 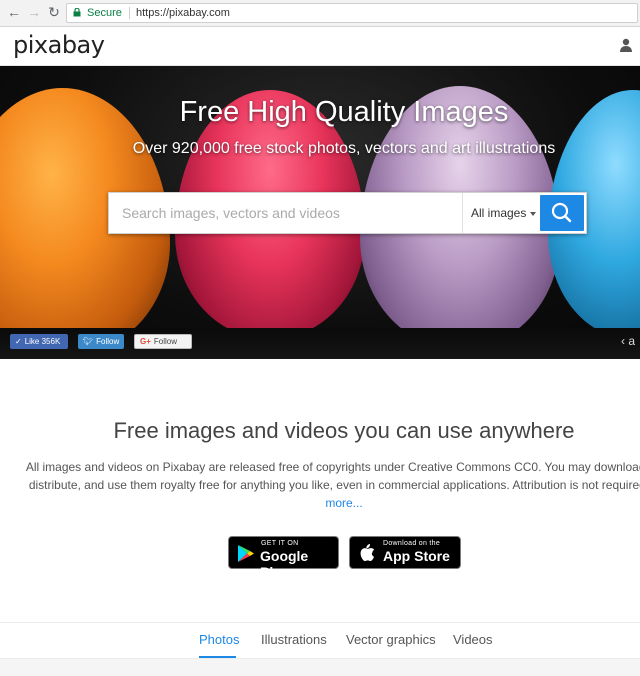 I want to click on app-store-label: App Store, so click(x=416, y=556).